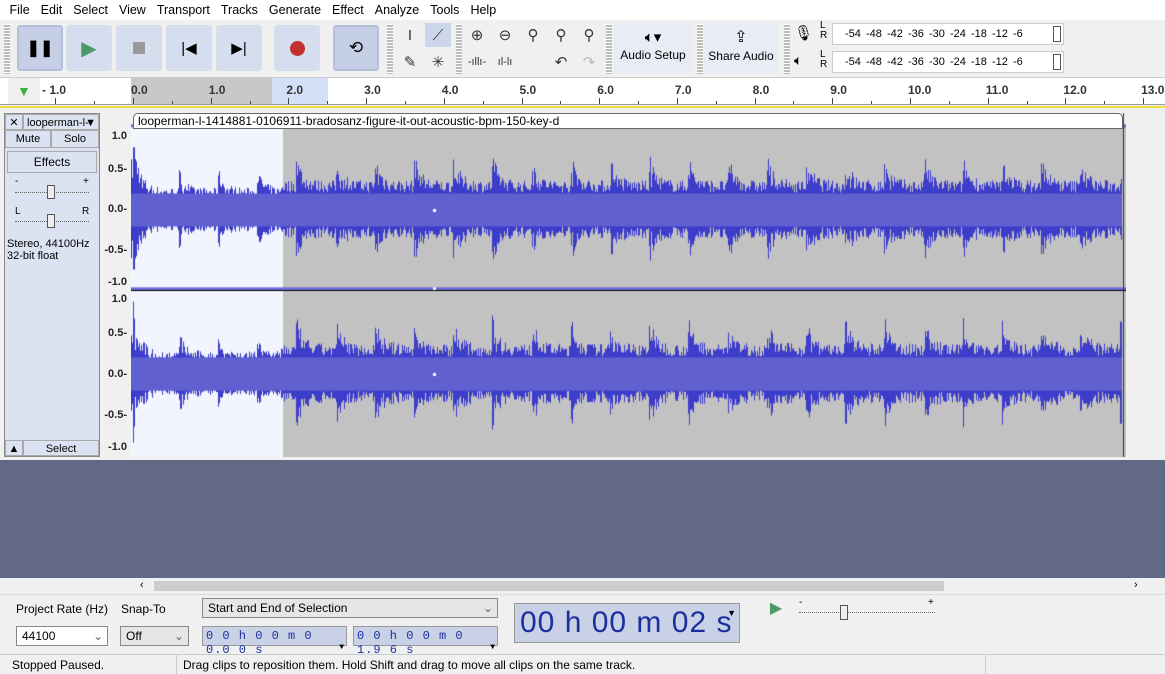 This screenshot has height=674, width=1165. I want to click on close-track-button: ✕, so click(14, 122).